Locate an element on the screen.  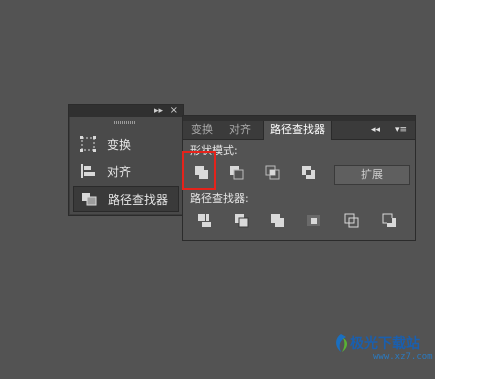
trim-icon is located at coordinates (242, 221).